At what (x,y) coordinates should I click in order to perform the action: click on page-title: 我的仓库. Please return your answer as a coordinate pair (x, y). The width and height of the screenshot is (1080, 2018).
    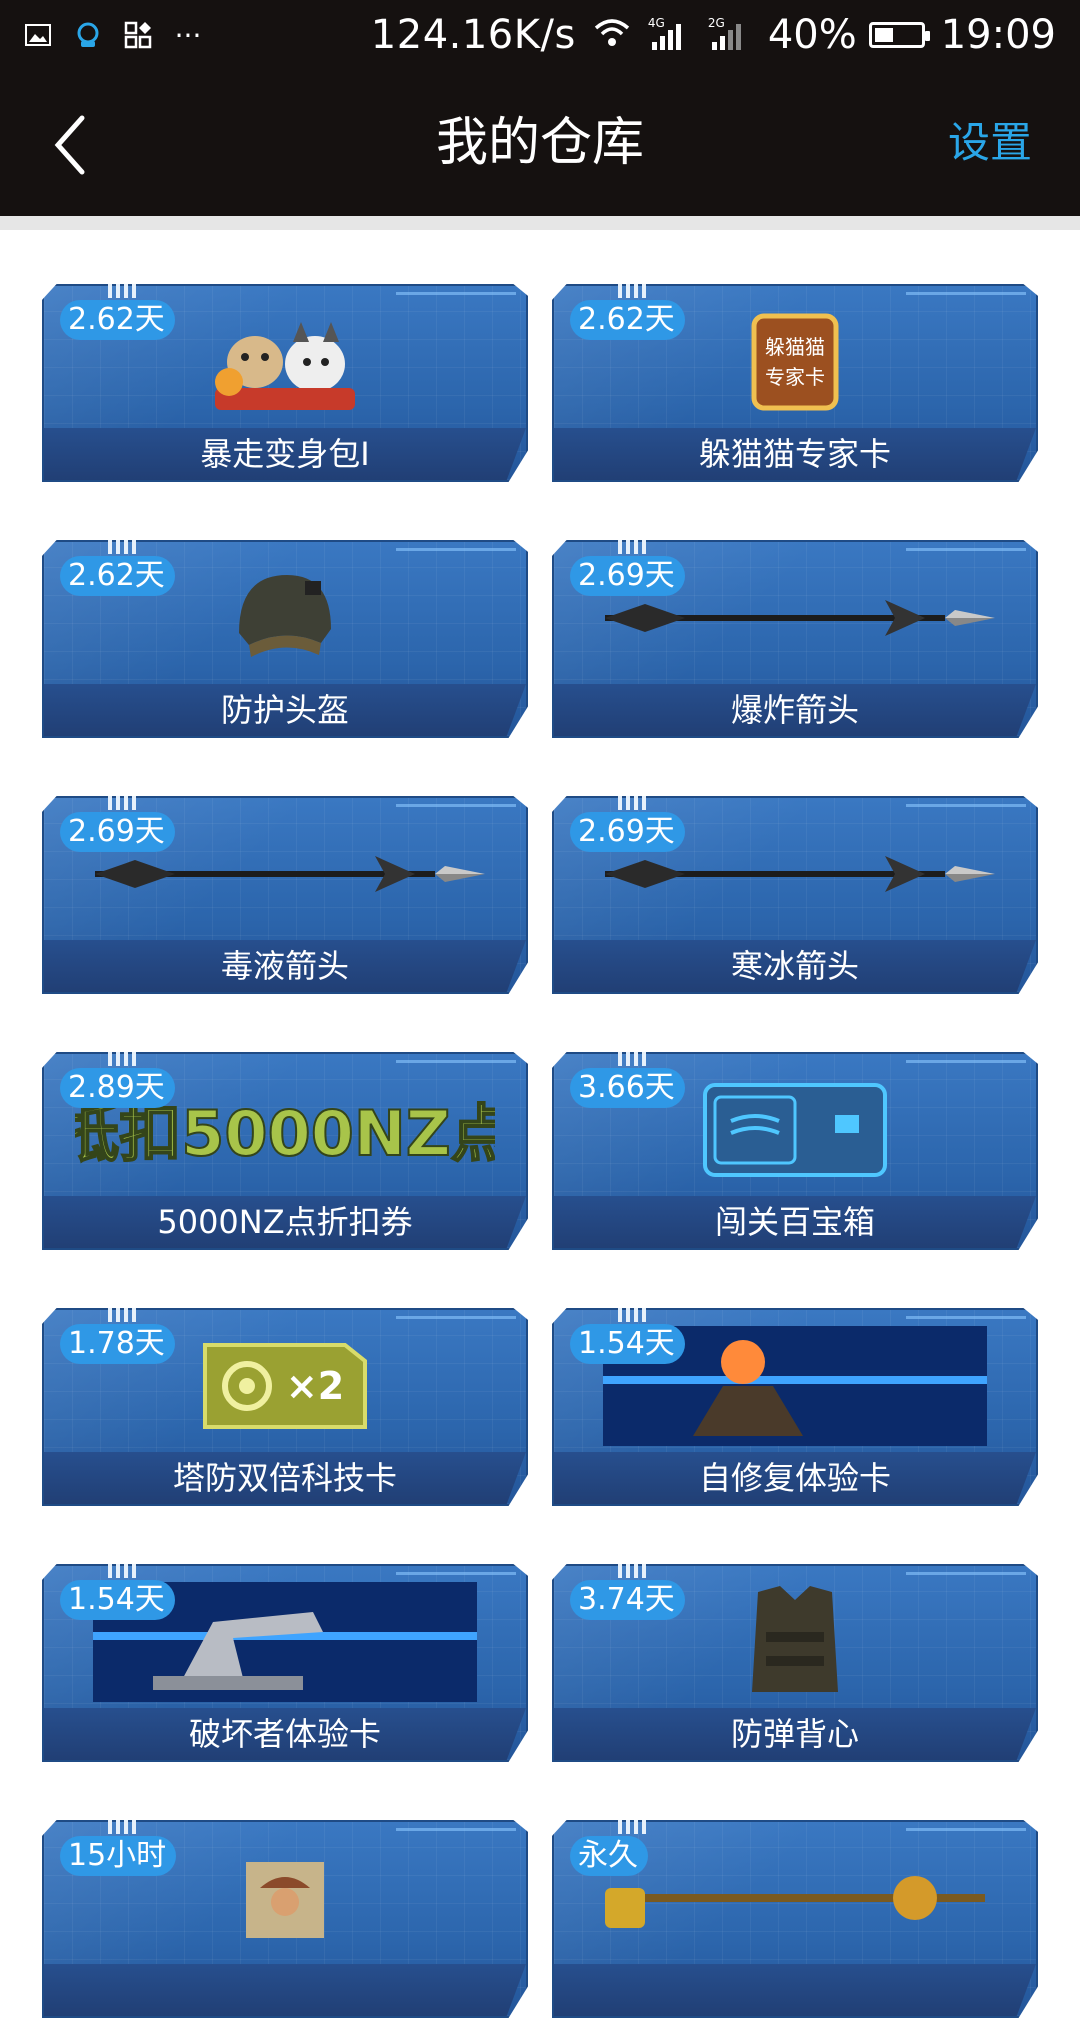
    Looking at the image, I should click on (539, 143).